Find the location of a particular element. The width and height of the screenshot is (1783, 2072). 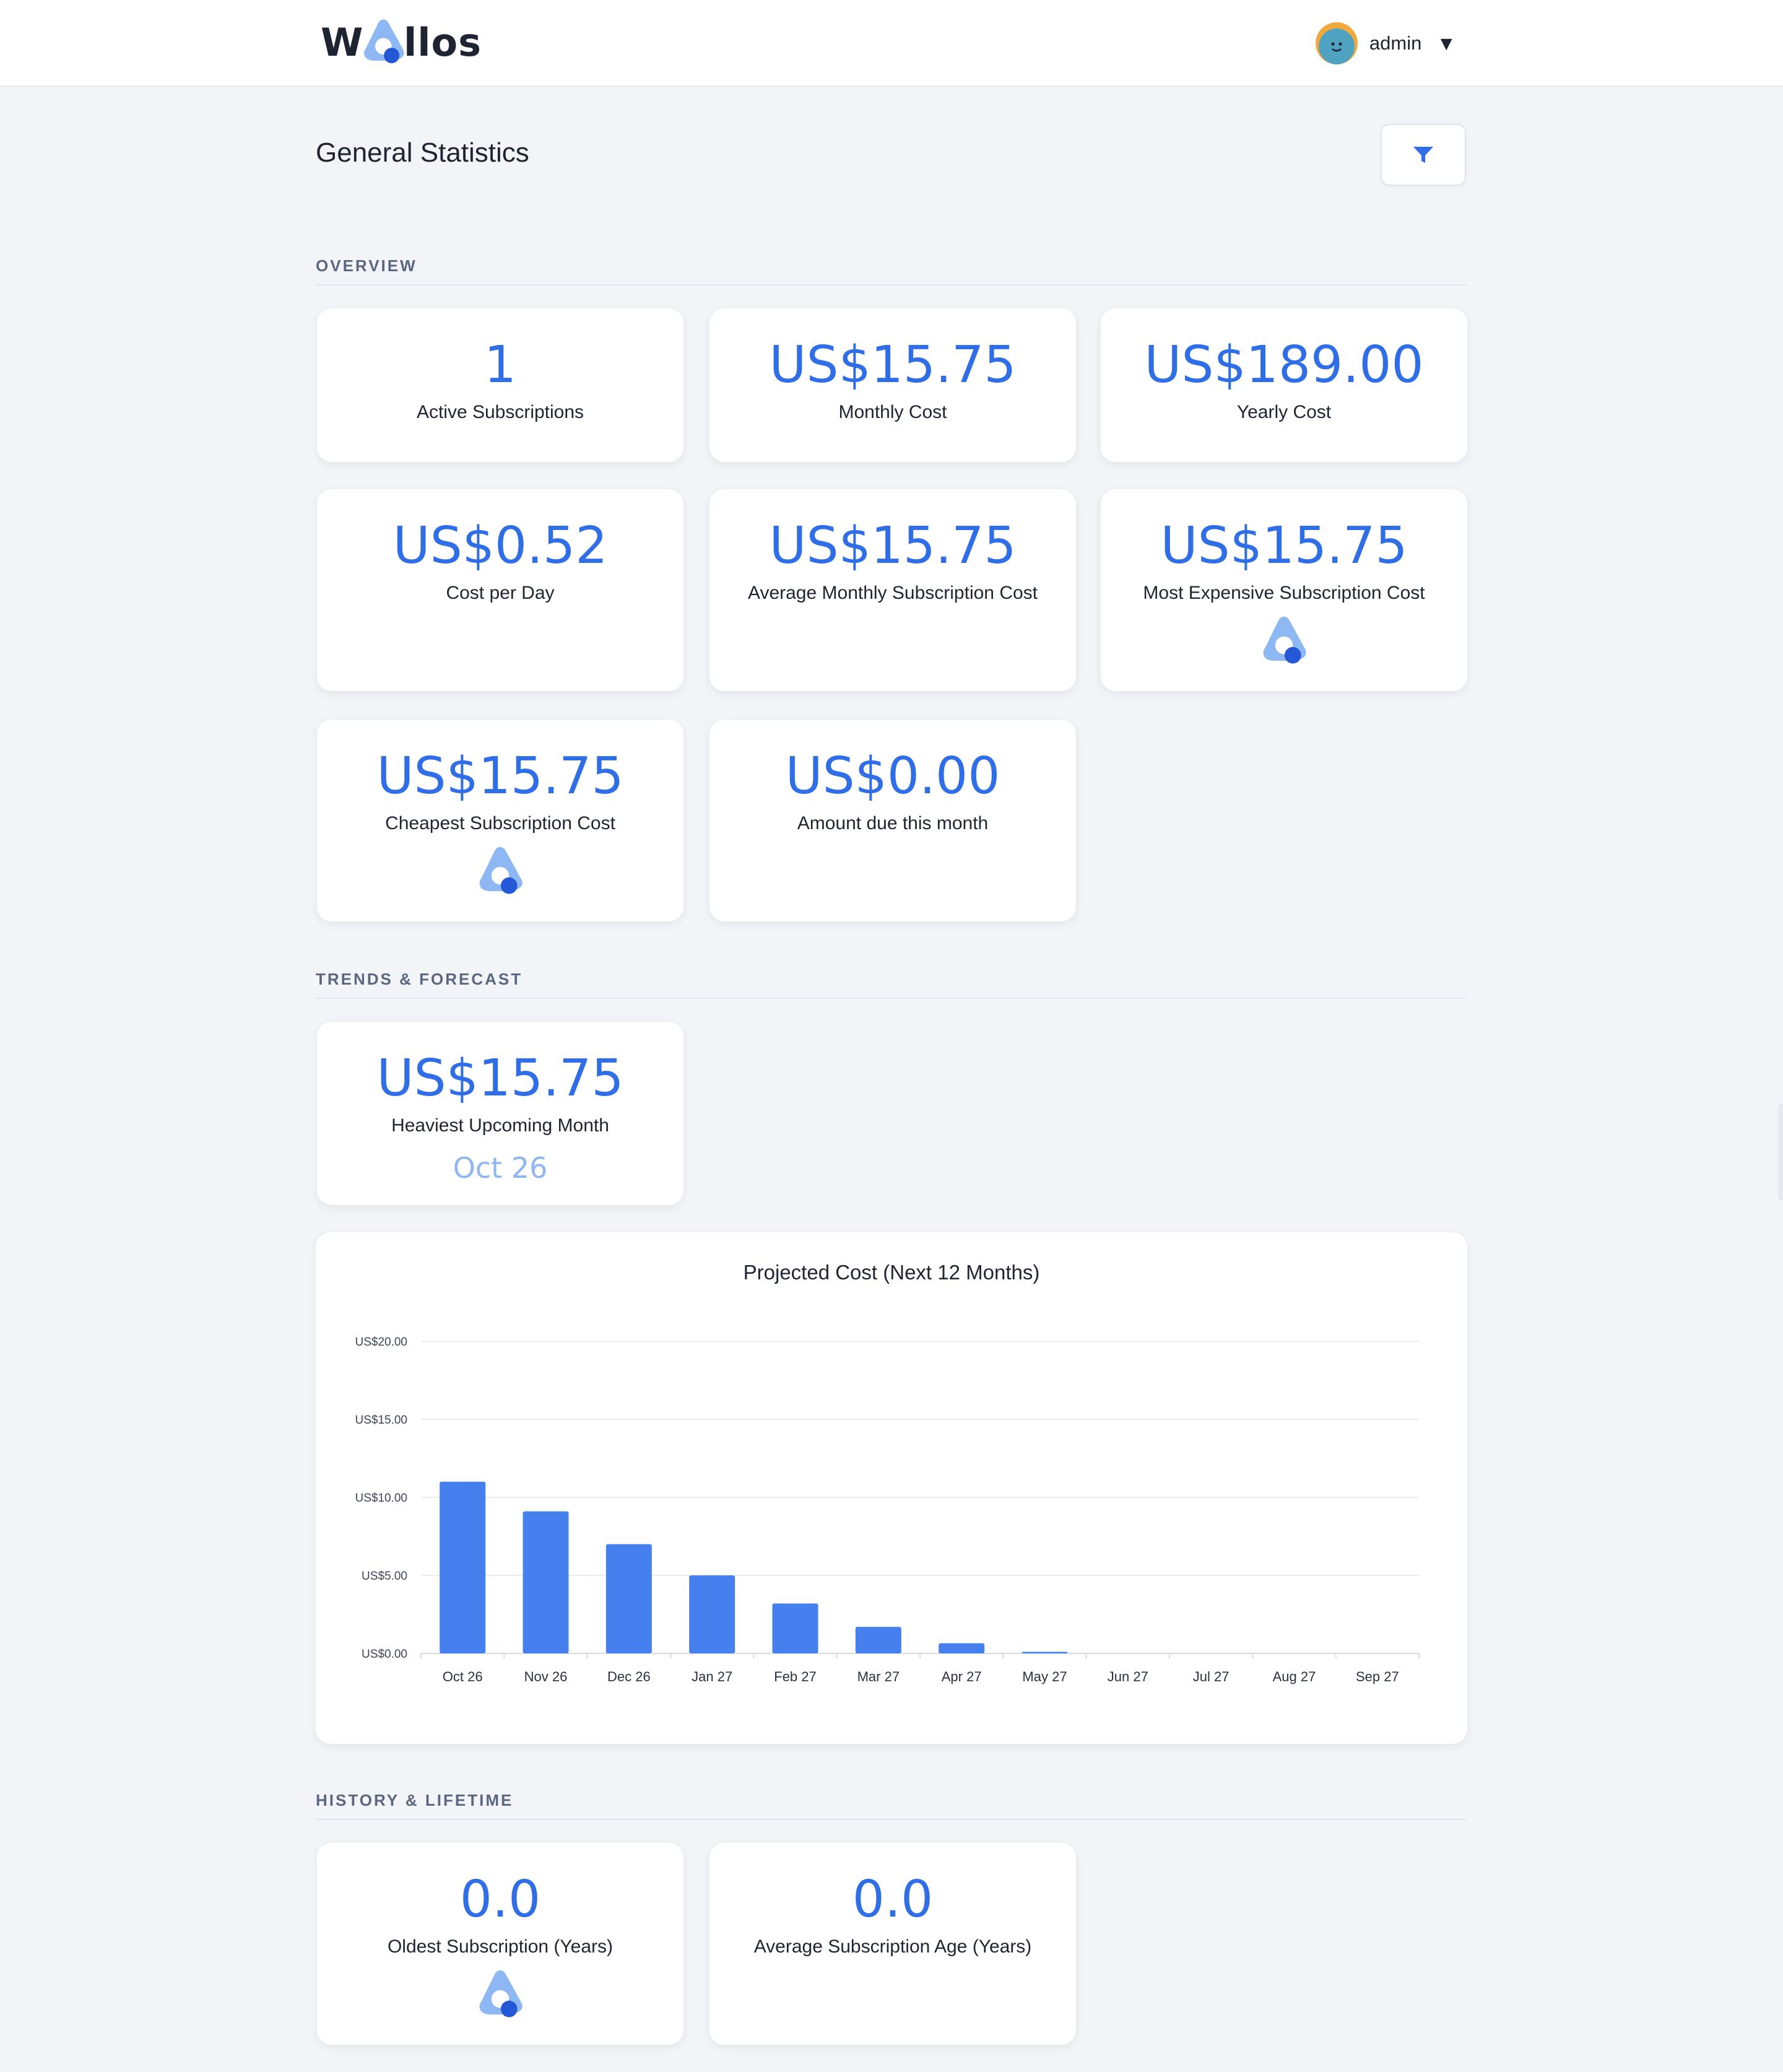

filter-button is located at coordinates (1423, 155).